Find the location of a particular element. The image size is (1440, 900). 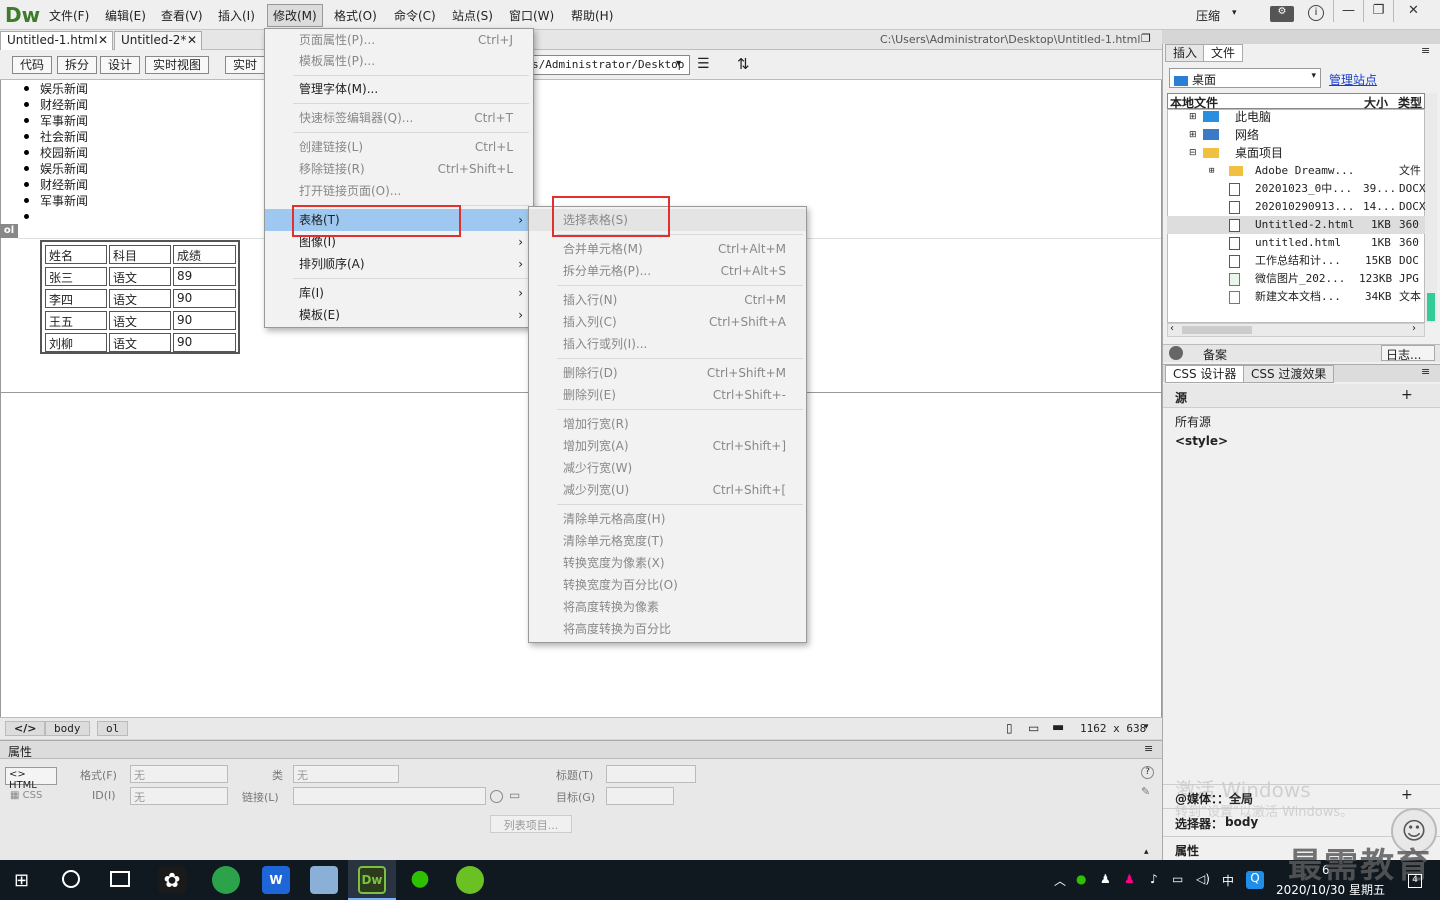

tray-expand-icon: ︿ is located at coordinates (1060, 880).